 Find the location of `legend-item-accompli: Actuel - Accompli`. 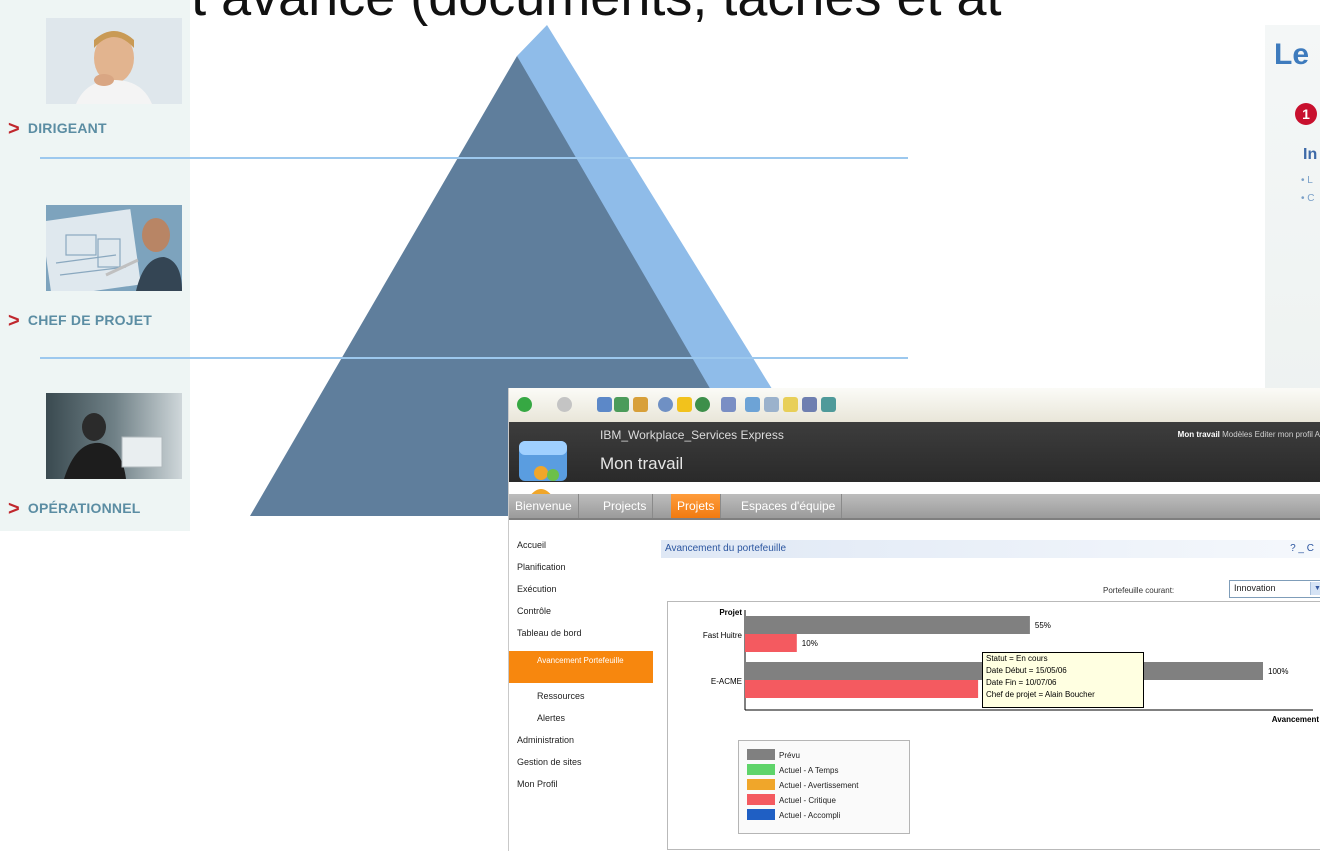

legend-item-accompli: Actuel - Accompli is located at coordinates (793, 816).